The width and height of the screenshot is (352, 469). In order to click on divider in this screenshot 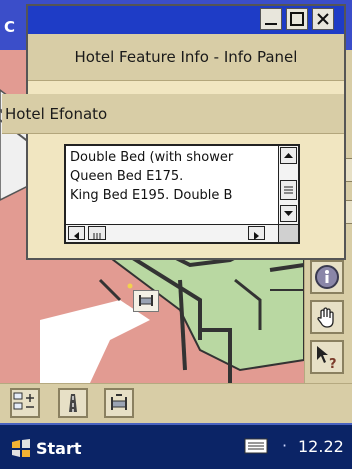, I will do `click(186, 80)`.